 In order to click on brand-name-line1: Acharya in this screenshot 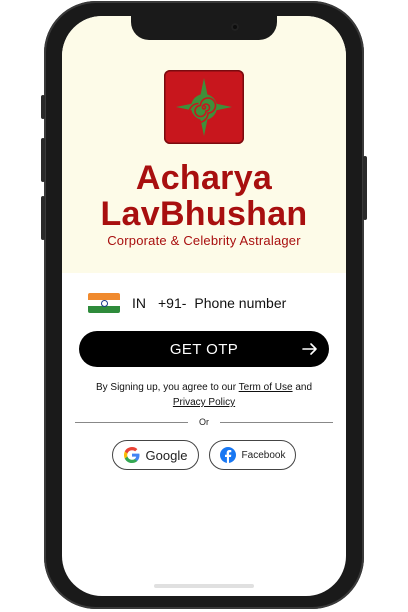, I will do `click(204, 178)`.